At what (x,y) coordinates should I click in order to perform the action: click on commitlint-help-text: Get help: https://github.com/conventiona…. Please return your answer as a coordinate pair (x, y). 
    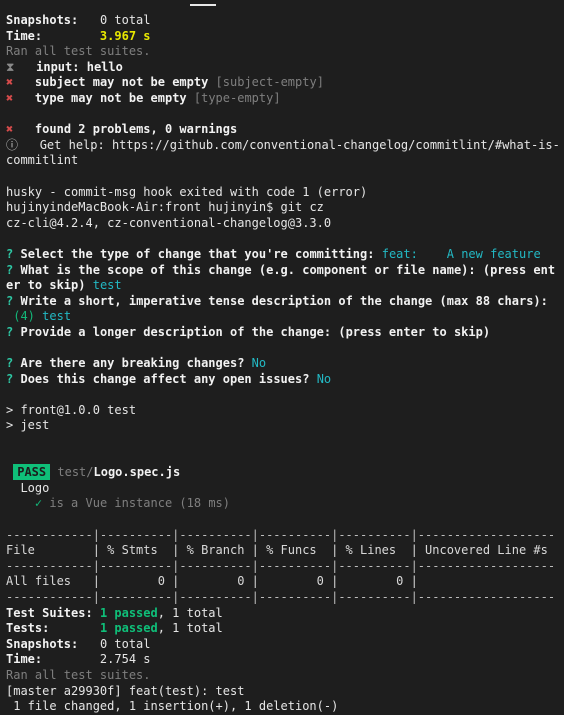
    Looking at the image, I should click on (299, 144).